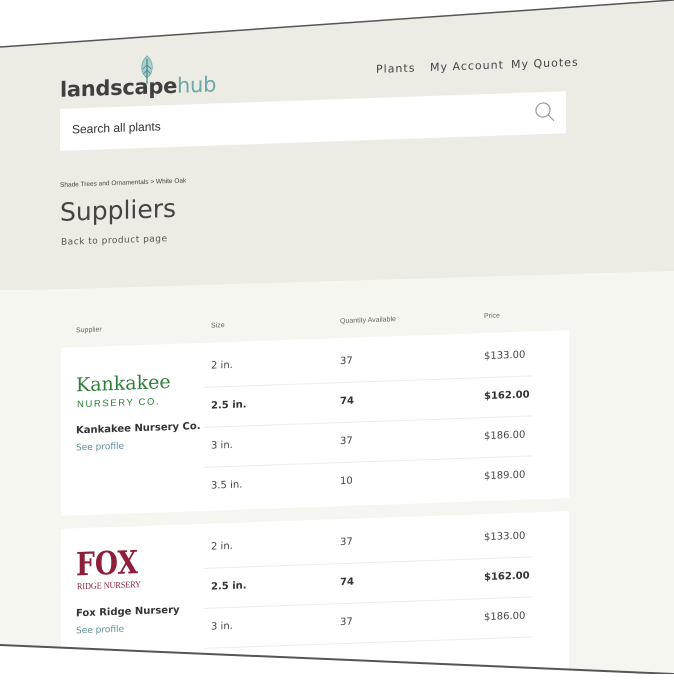  What do you see at coordinates (218, 326) in the screenshot?
I see `column-header-size: Size` at bounding box center [218, 326].